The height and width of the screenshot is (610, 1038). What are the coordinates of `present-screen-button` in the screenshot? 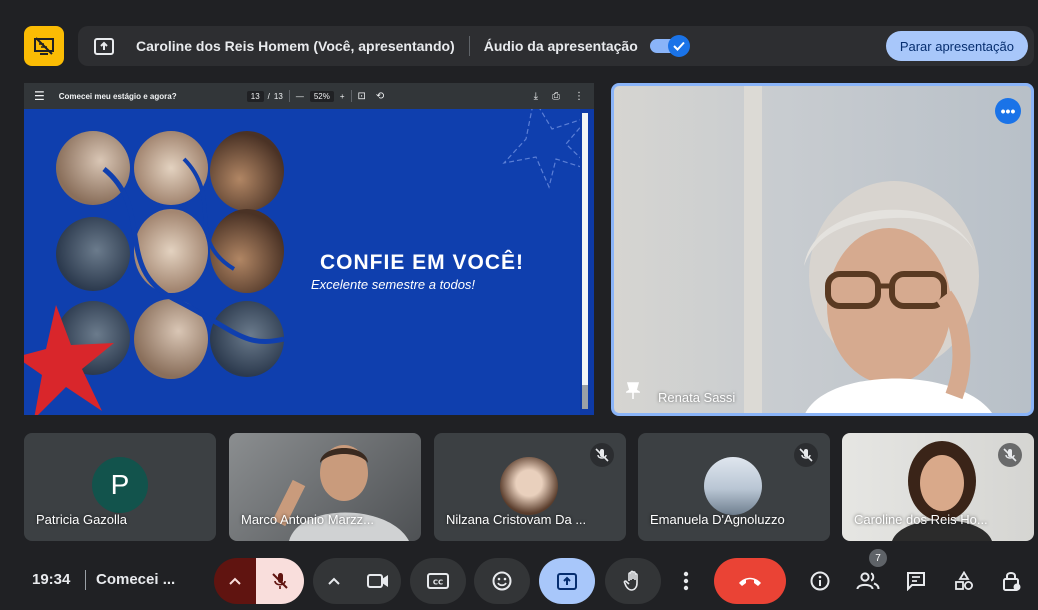 It's located at (567, 581).